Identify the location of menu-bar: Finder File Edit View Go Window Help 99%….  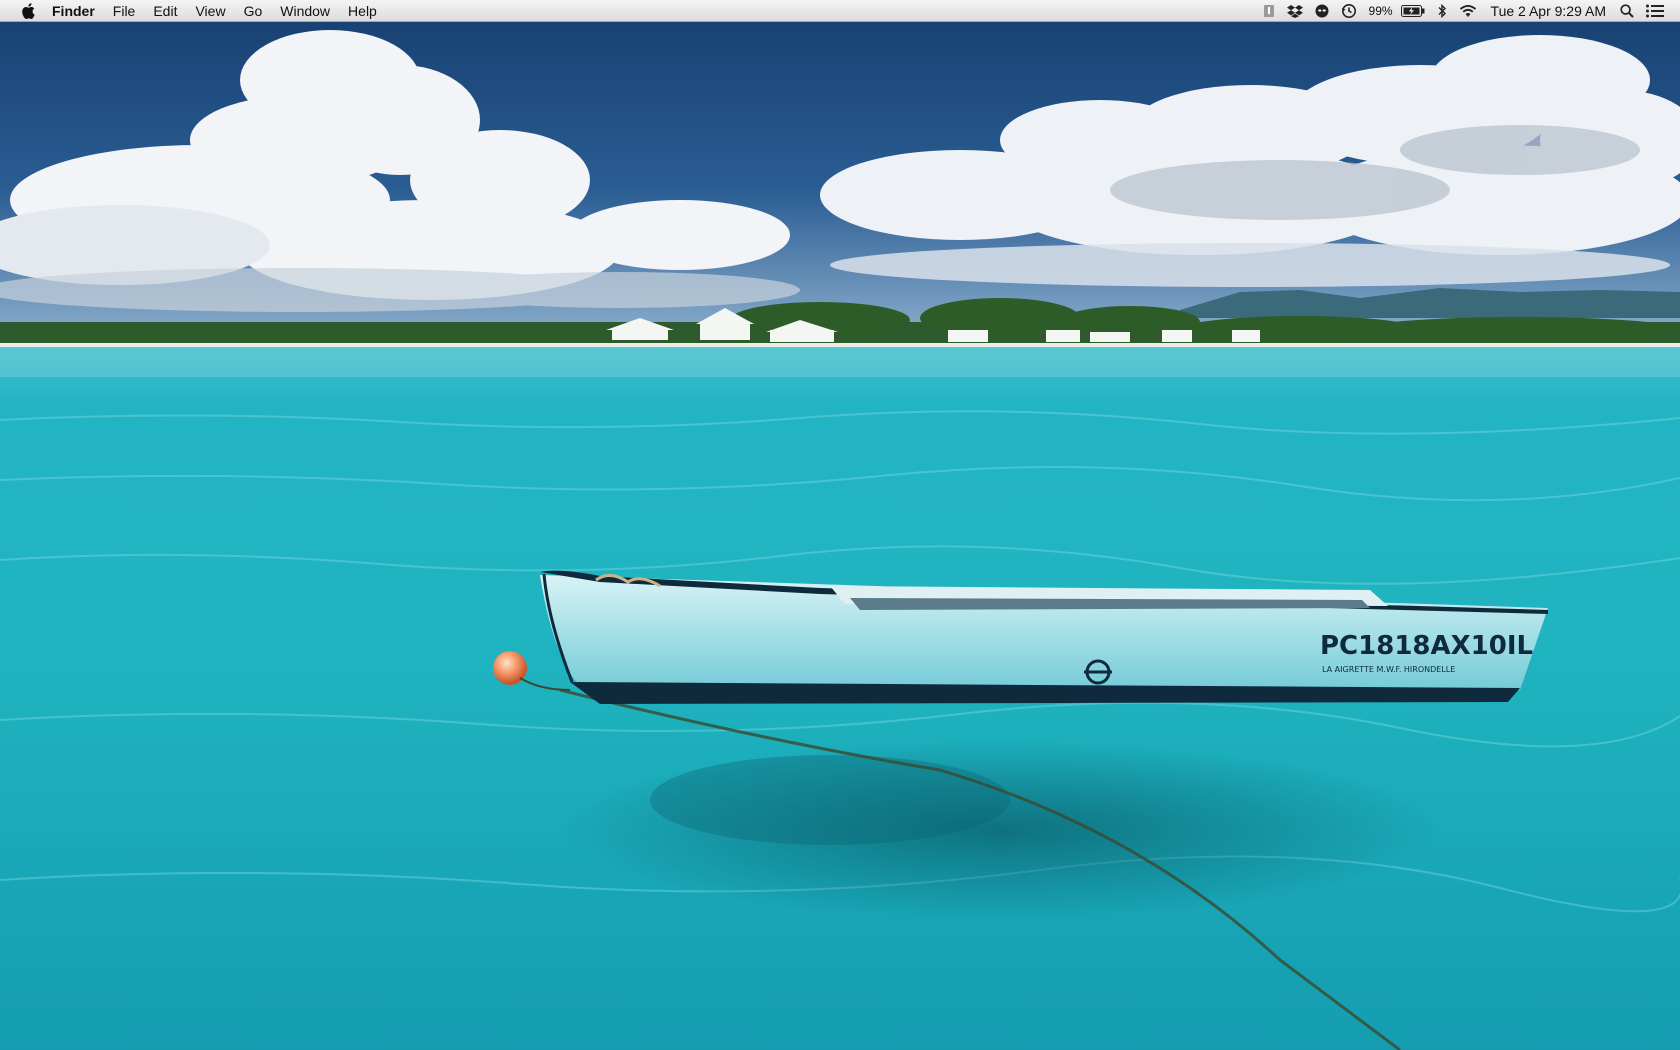
(840, 11).